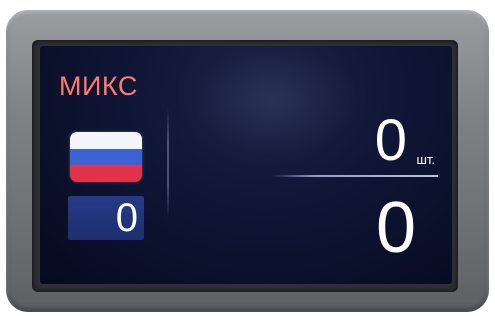  I want to click on sum-value: 0, so click(395, 228).